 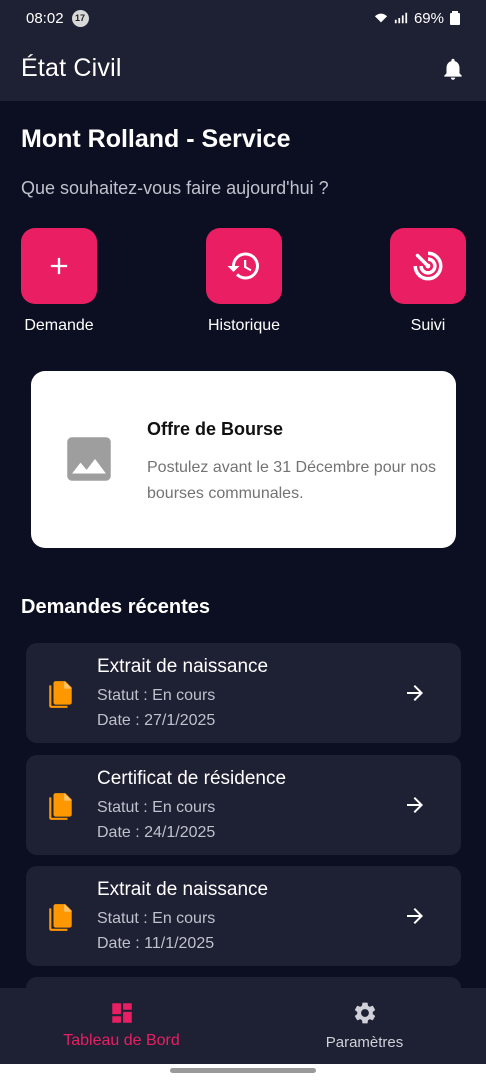 I want to click on promo-title: Offre de Bourse, so click(x=215, y=429).